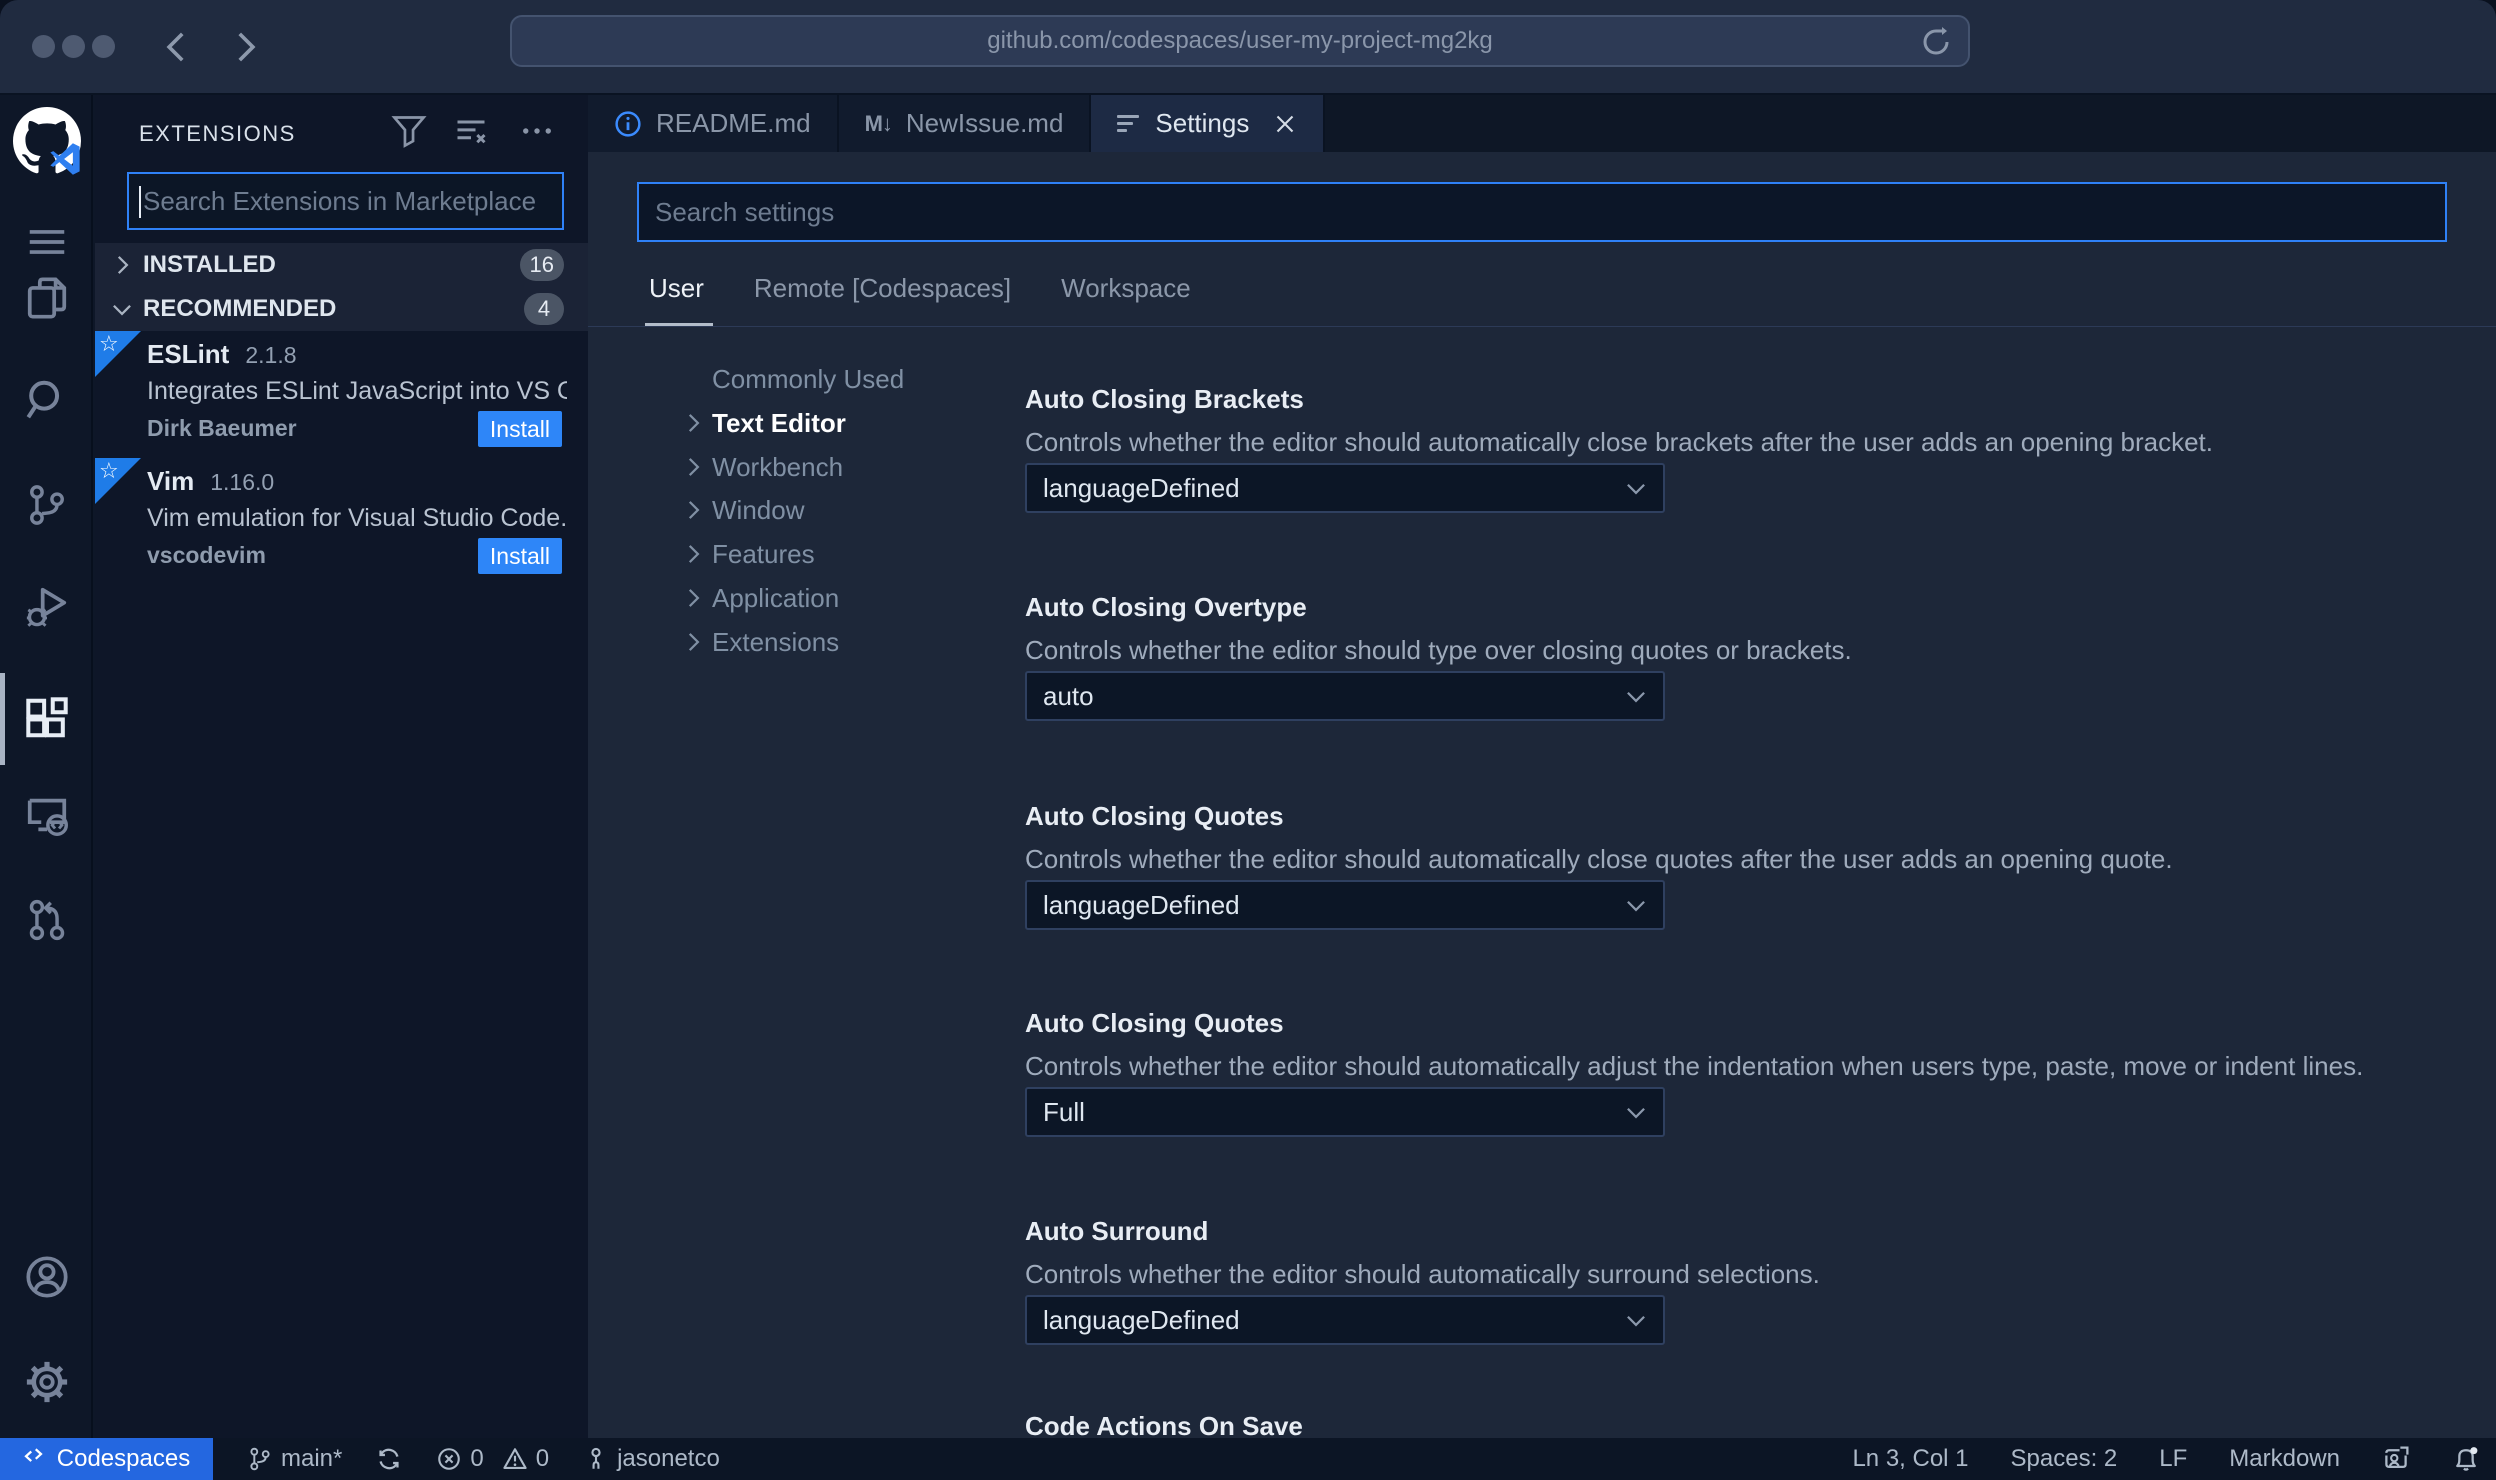 The height and width of the screenshot is (1480, 2496). I want to click on extension-name: ESLint, so click(188, 354).